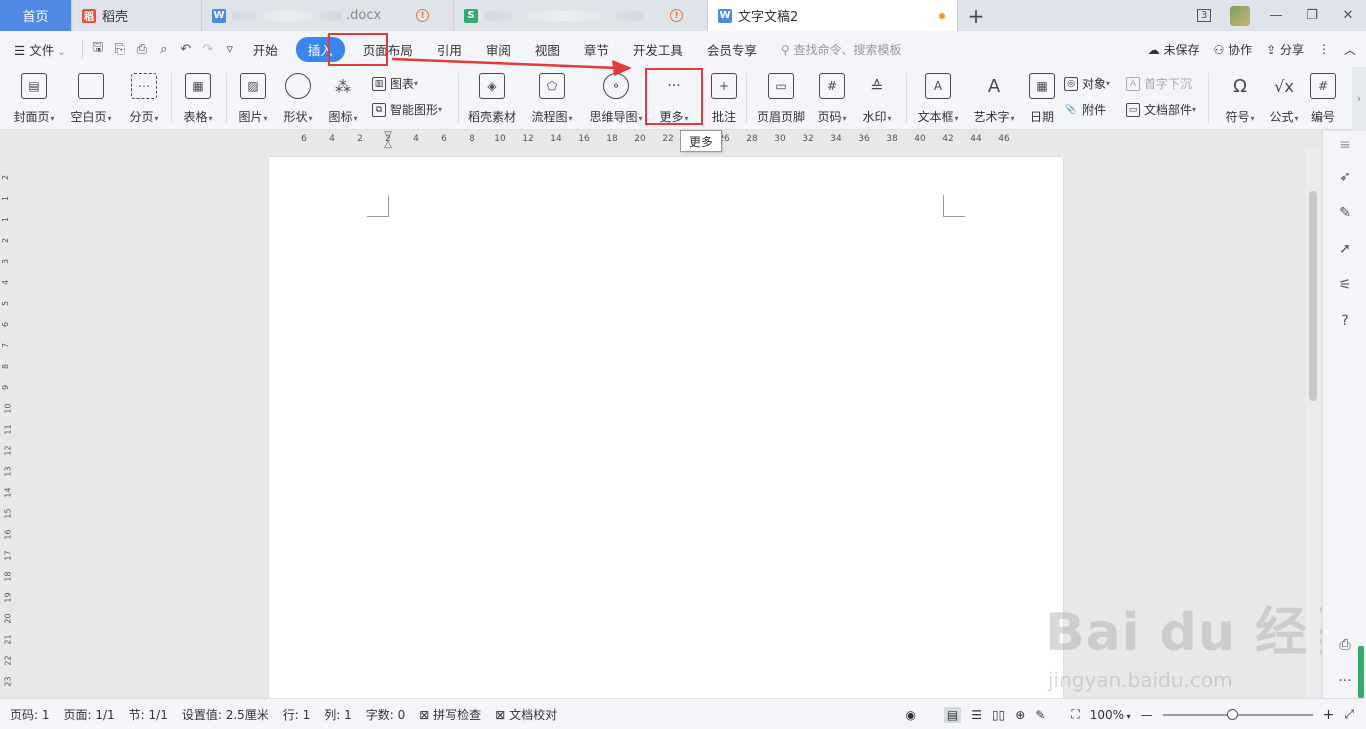 This screenshot has height=729, width=1366. Describe the element at coordinates (1329, 715) in the screenshot. I see `zoom-in-icon: +` at that location.